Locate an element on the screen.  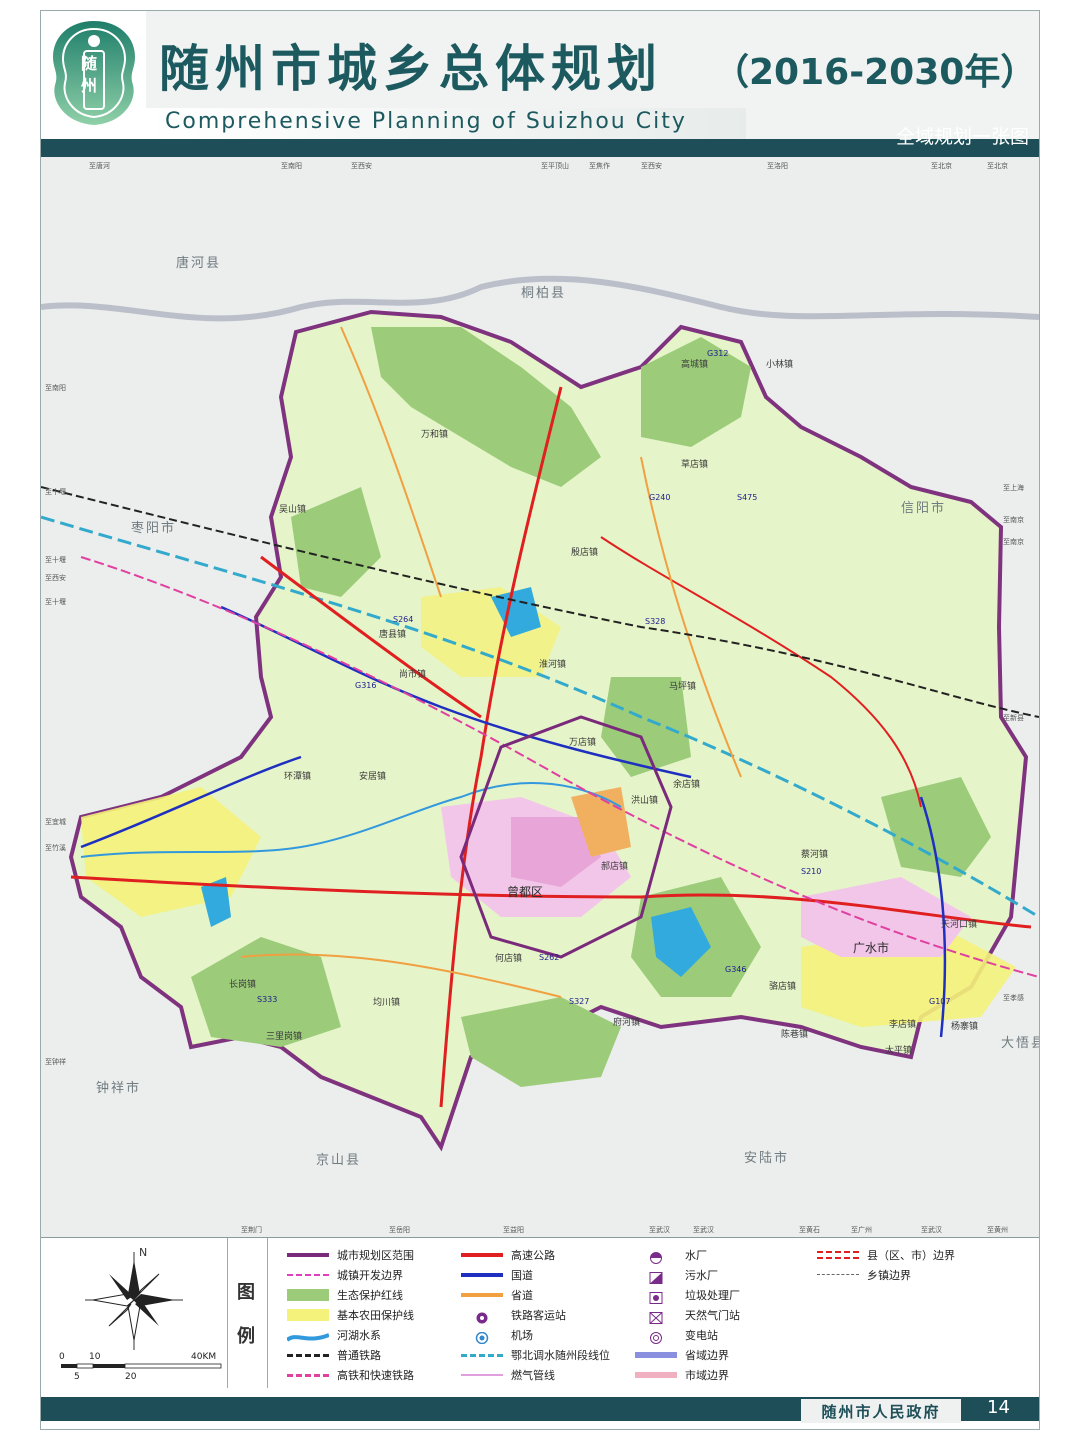
legend-item: 河湖水系 is located at coordinates (333, 1335).